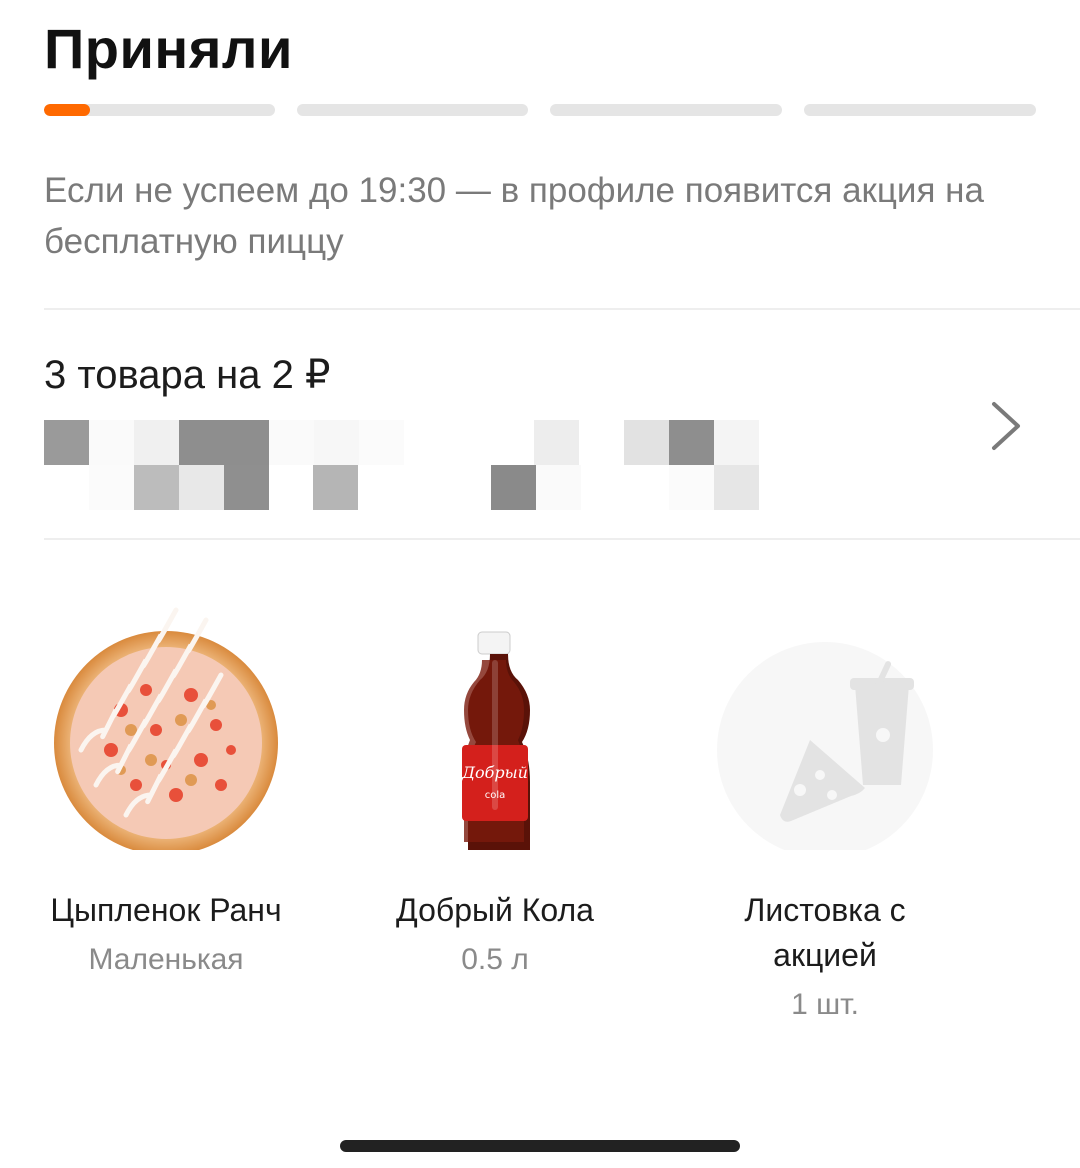 This screenshot has width=1080, height=1168. I want to click on order-progress-bar, so click(540, 110).